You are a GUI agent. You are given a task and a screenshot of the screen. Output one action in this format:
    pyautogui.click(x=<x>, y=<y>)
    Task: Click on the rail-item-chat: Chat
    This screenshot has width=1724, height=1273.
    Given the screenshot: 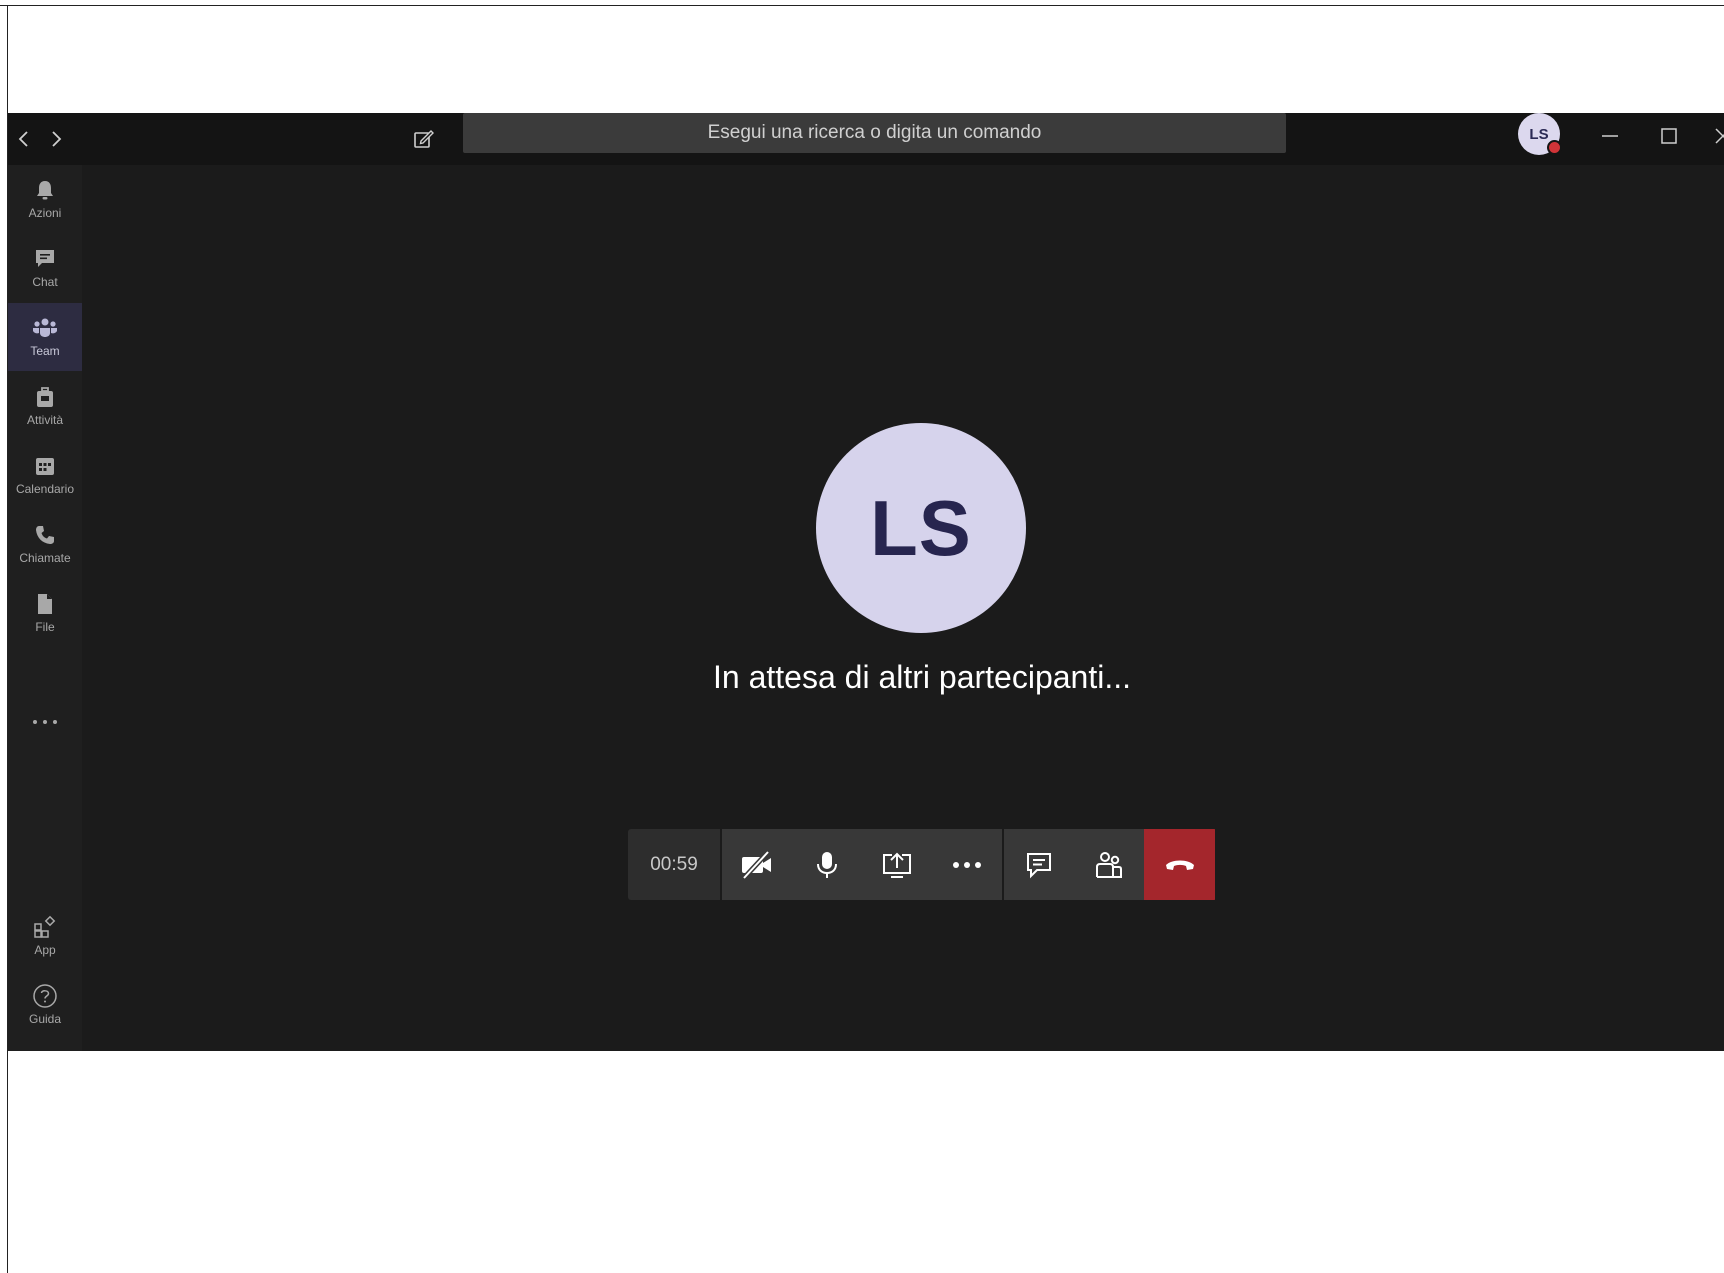 What is the action you would take?
    pyautogui.click(x=45, y=268)
    